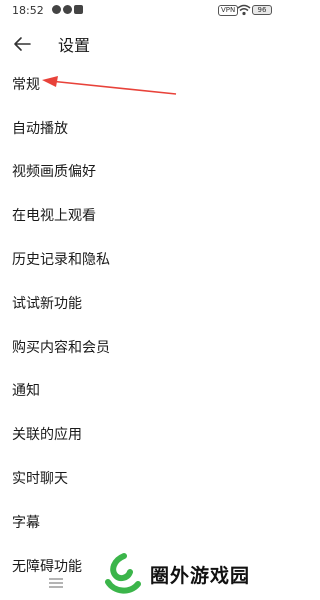 The height and width of the screenshot is (600, 320). Describe the element at coordinates (142, 391) in the screenshot. I see `settings-item-notifications: 通知` at that location.